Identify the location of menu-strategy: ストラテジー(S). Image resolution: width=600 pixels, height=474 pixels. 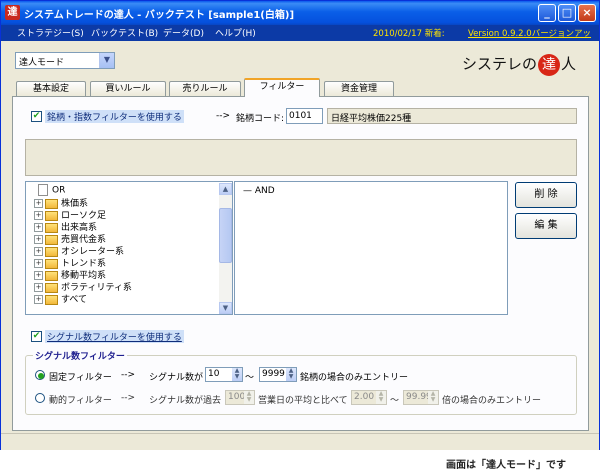
(50, 32).